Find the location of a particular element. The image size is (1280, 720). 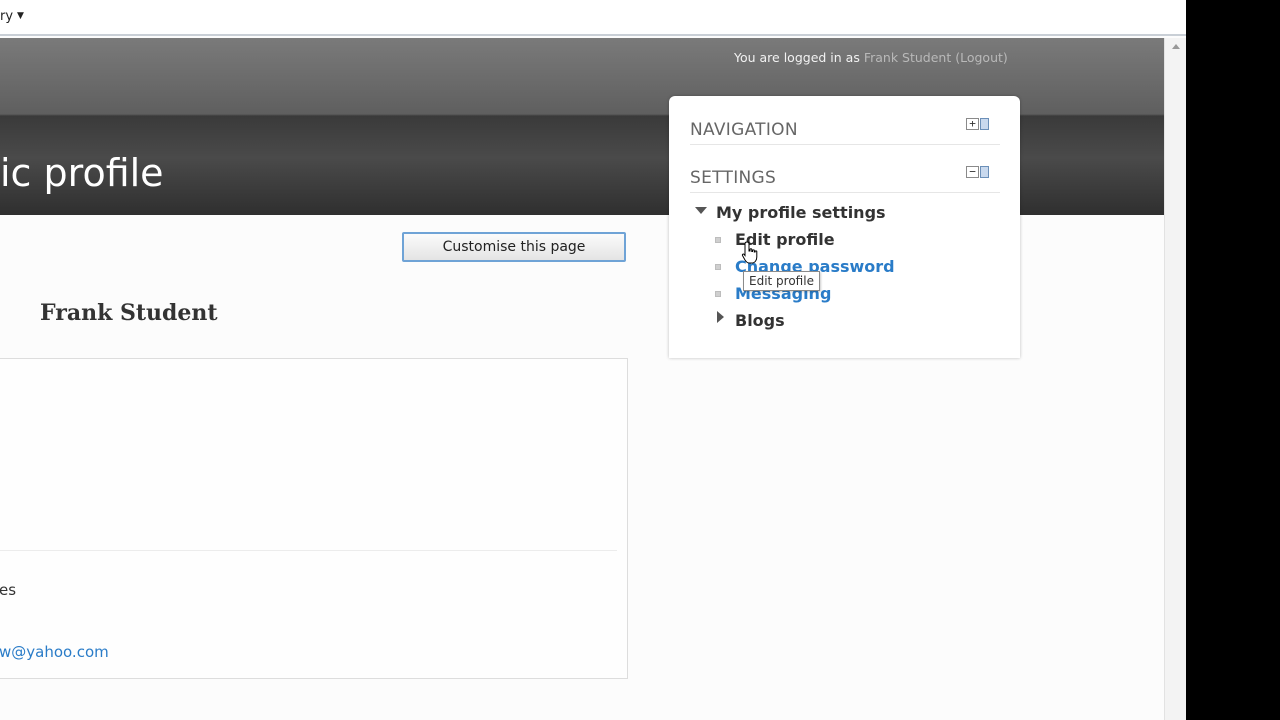

settings-block-heading: SETTINGS is located at coordinates (733, 178).